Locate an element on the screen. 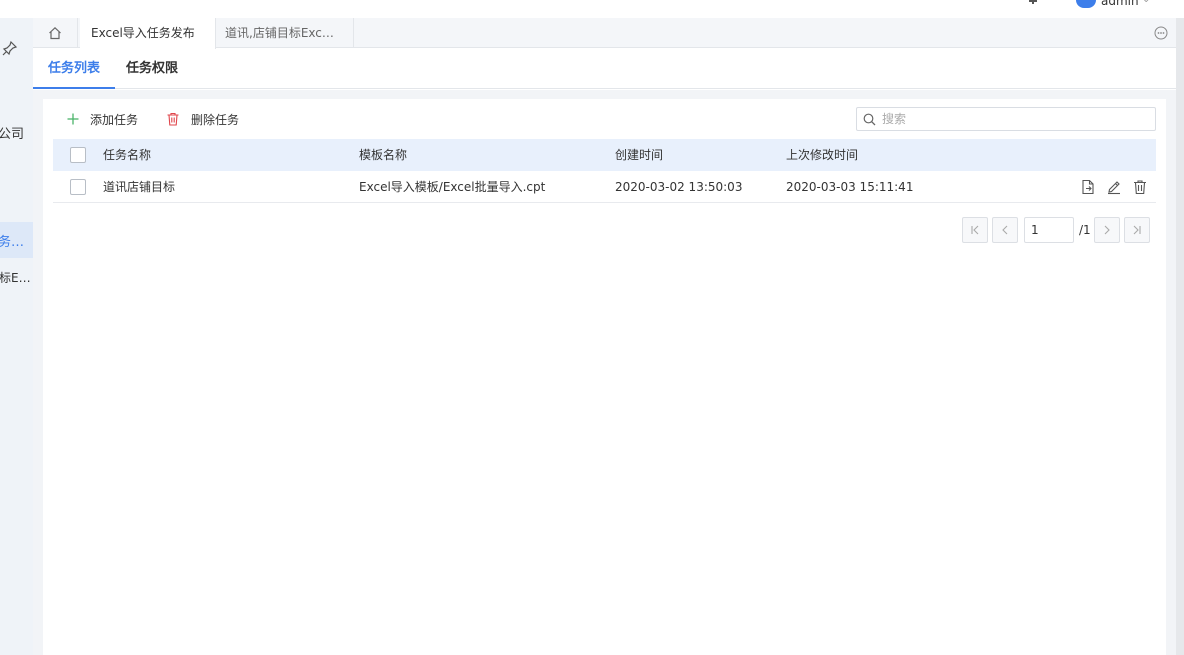 Image resolution: width=1184 pixels, height=655 pixels. created-time-cell: 2020-03-02 13:50:03 is located at coordinates (679, 187).